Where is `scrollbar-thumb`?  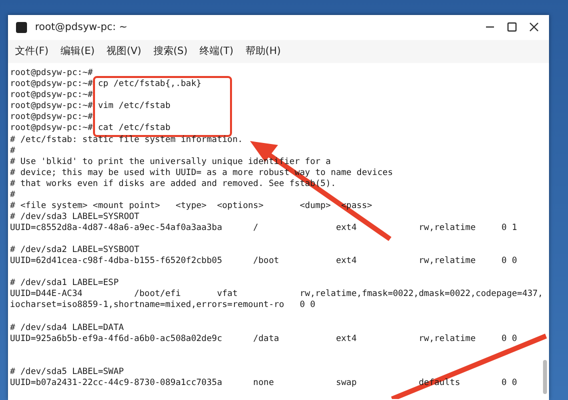 scrollbar-thumb is located at coordinates (545, 377).